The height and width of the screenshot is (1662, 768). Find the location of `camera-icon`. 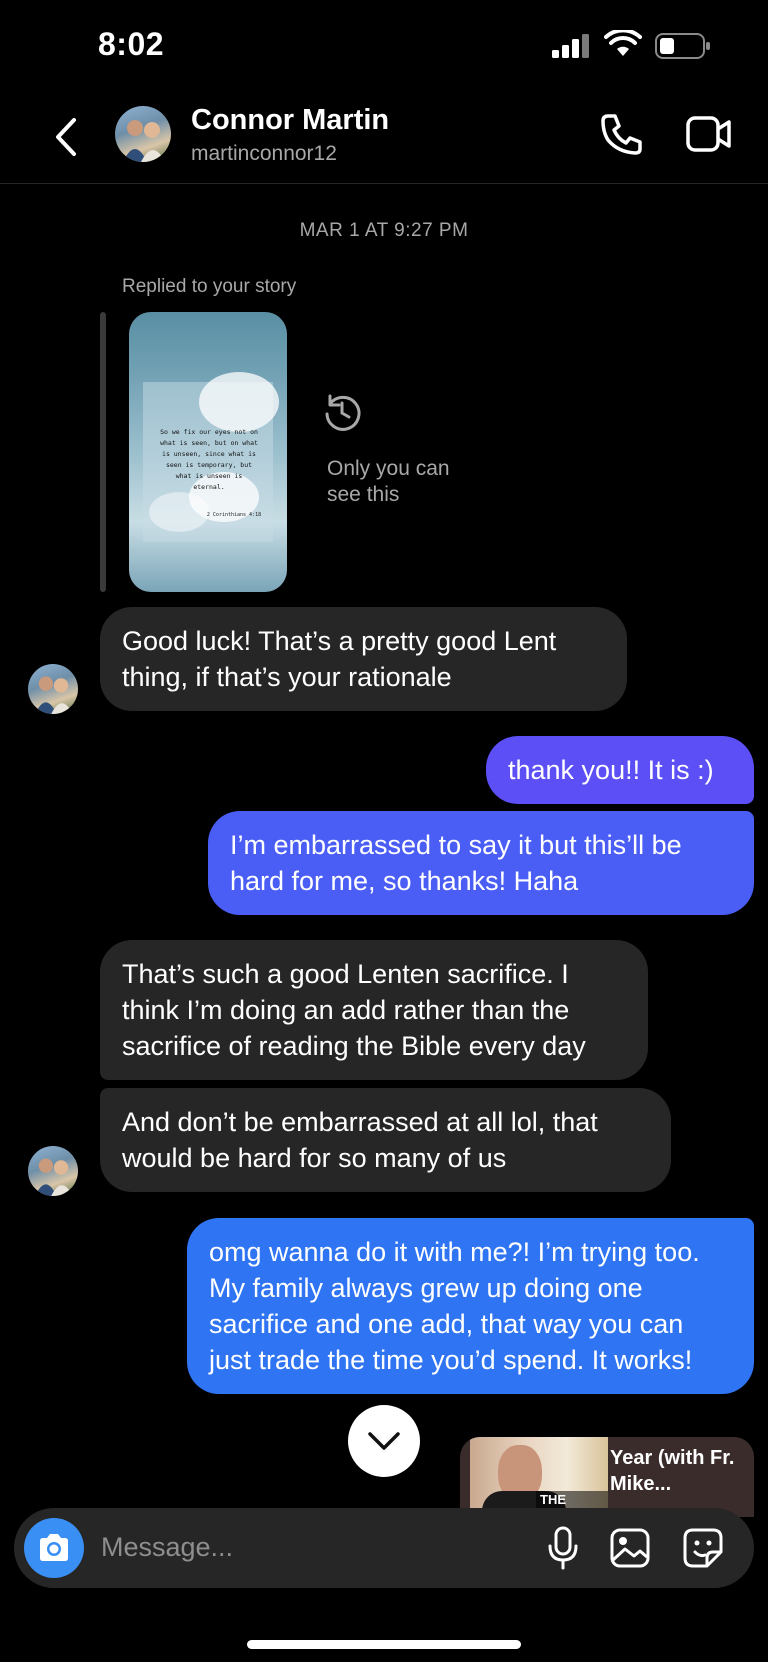

camera-icon is located at coordinates (54, 1547).